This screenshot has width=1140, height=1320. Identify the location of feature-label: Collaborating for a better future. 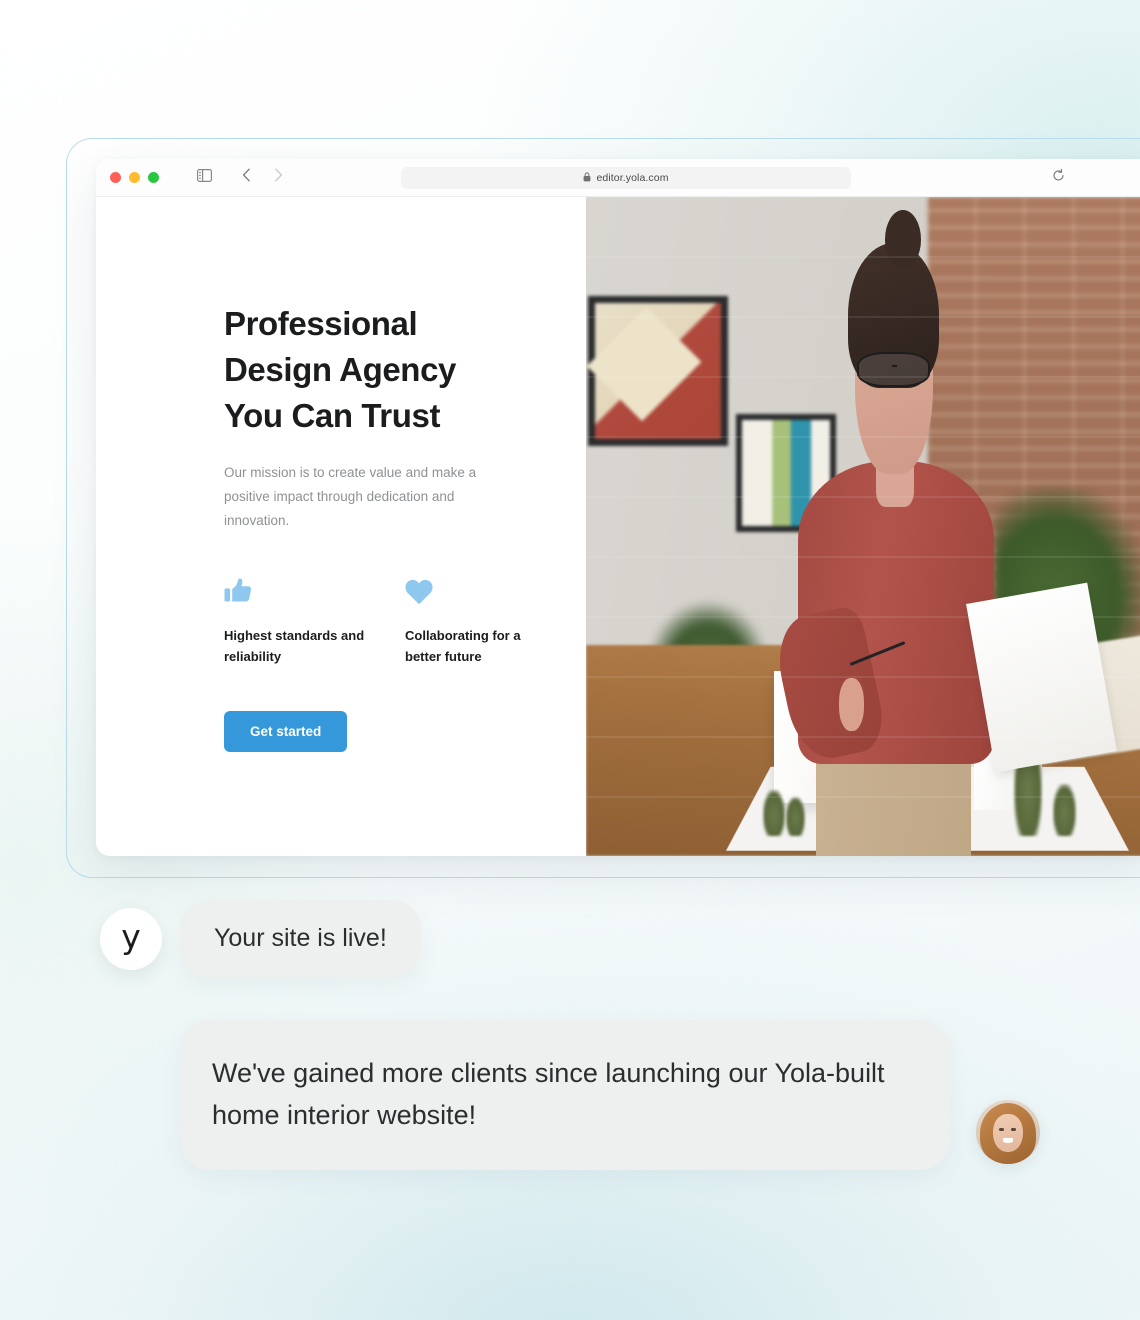
(463, 646).